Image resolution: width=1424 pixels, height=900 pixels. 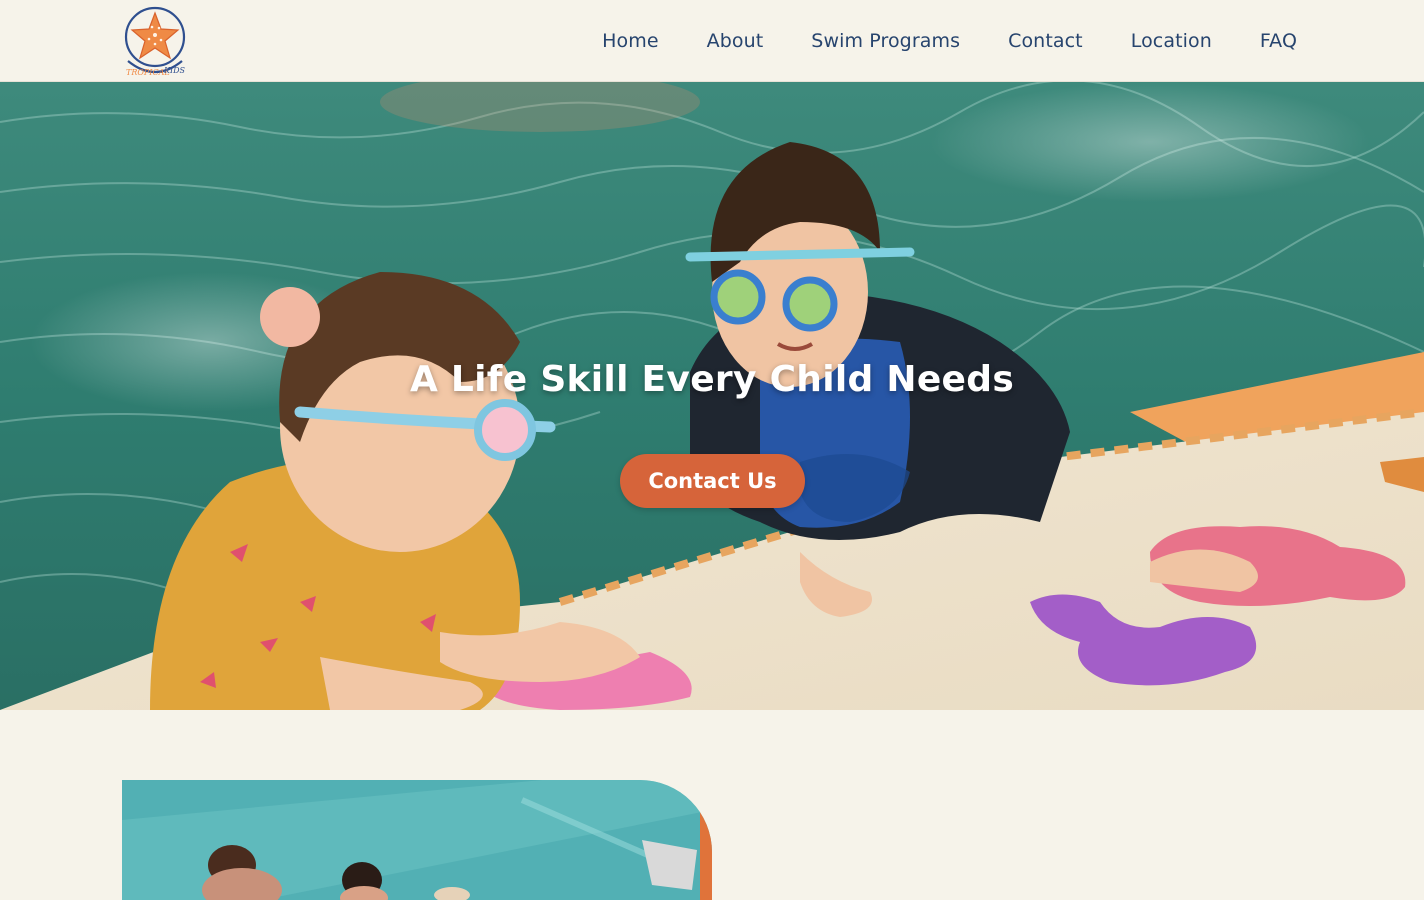 I want to click on tropical-kids-logo: TROPICAL KIDS, so click(x=155, y=41).